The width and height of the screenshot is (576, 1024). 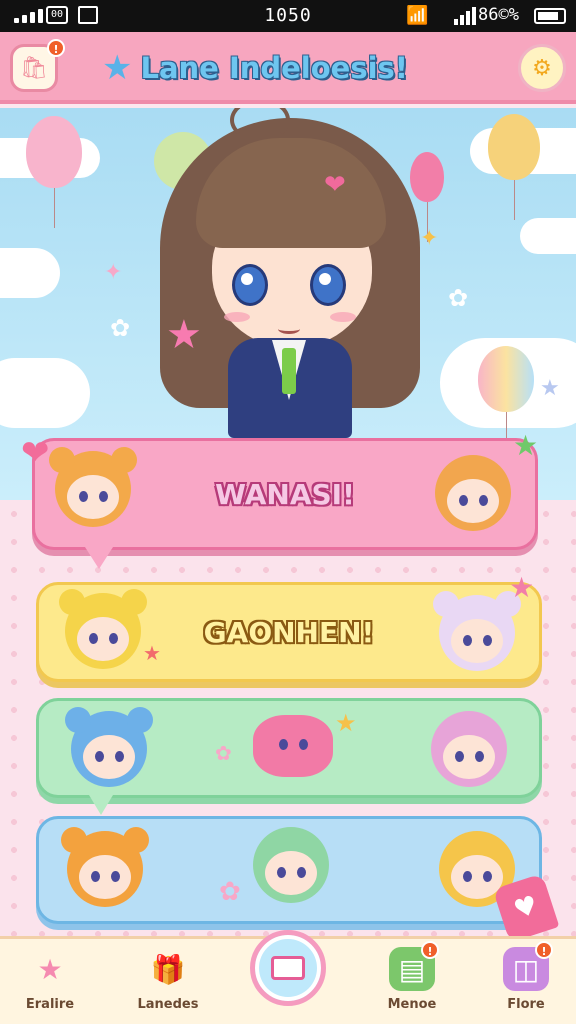 I want to click on menu-panel-green: ★ ✿, so click(x=289, y=756).